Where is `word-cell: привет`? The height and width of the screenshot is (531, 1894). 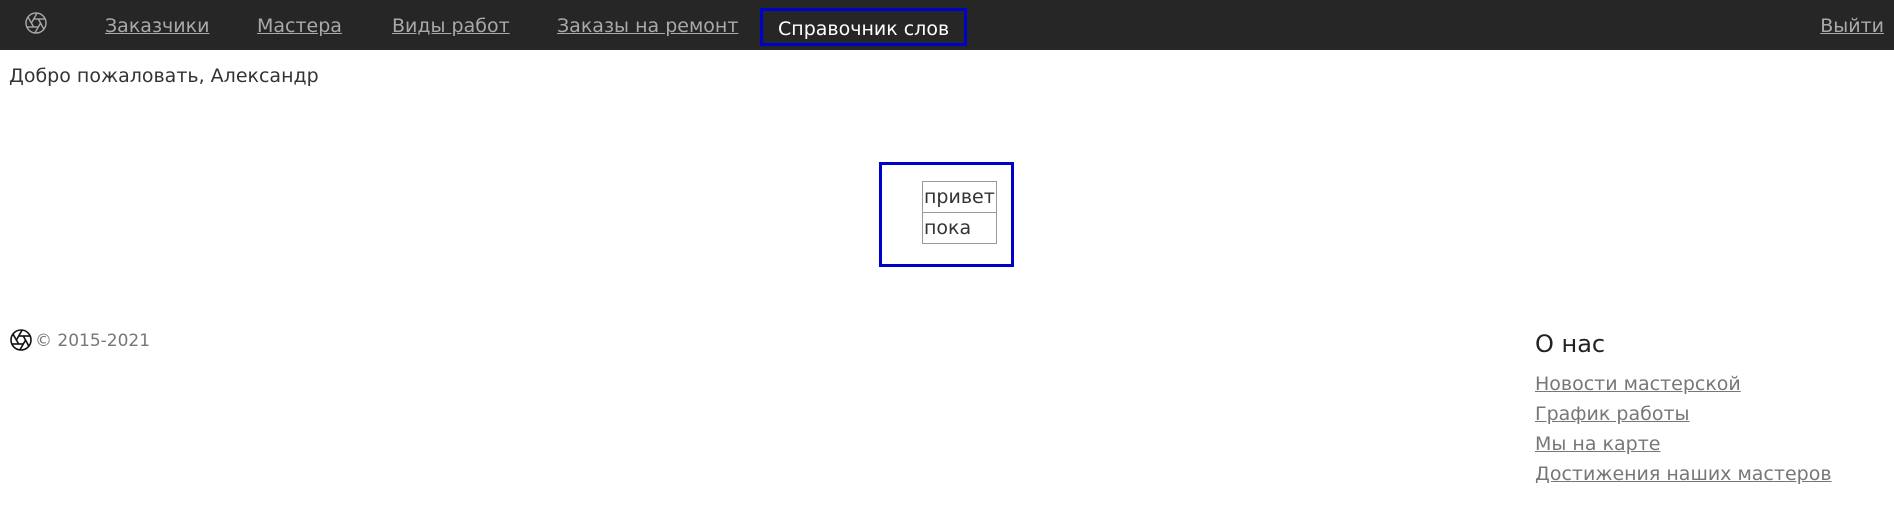
word-cell: привет is located at coordinates (959, 197).